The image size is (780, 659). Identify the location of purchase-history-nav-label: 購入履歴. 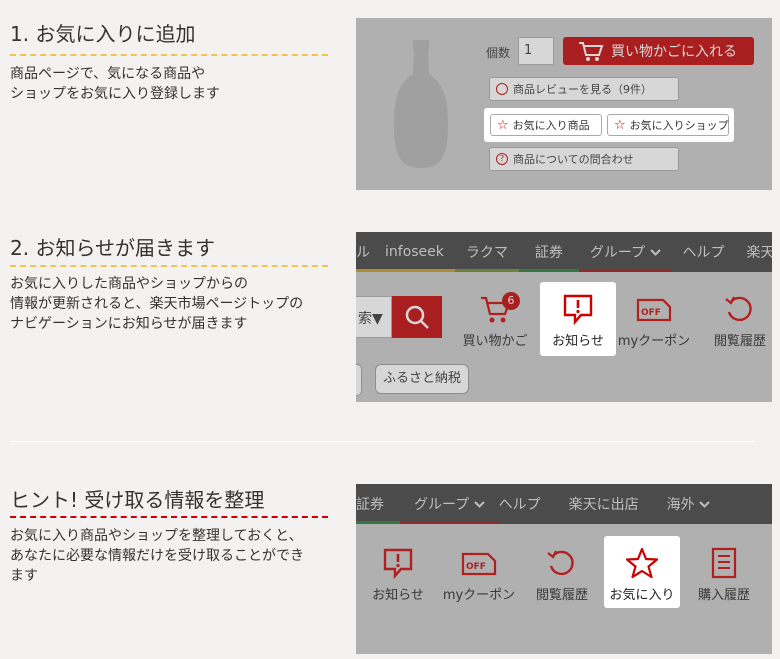
(723, 595).